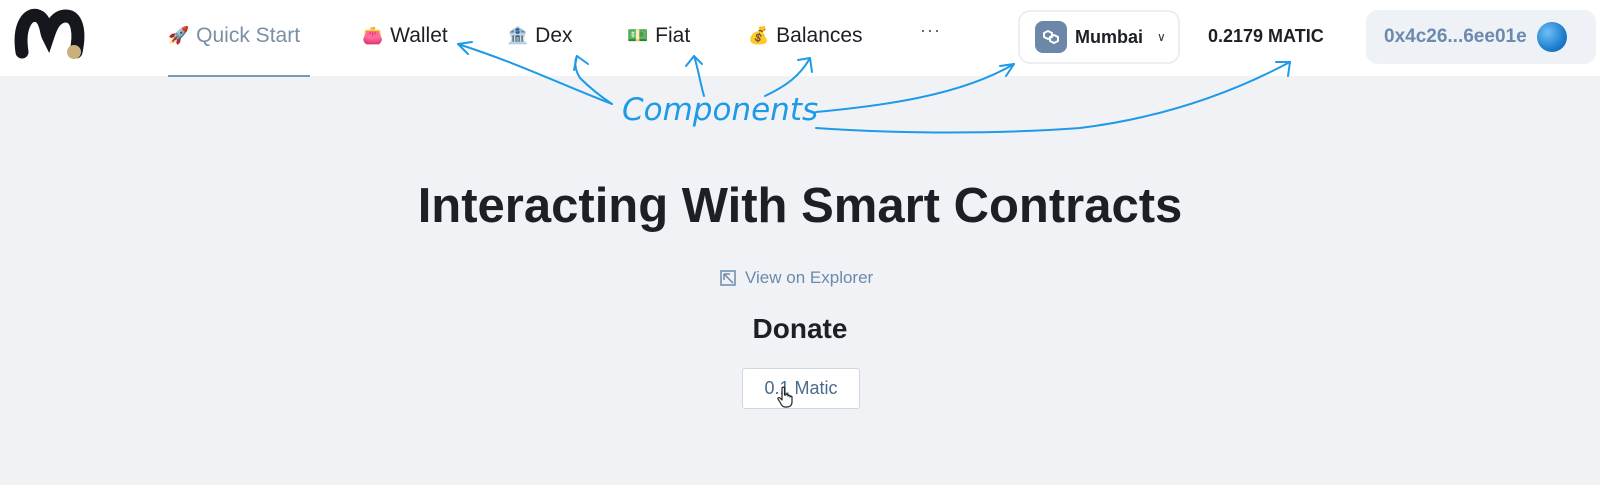 The image size is (1600, 485). I want to click on native-balance: 0.2179 MATIC, so click(1266, 36).